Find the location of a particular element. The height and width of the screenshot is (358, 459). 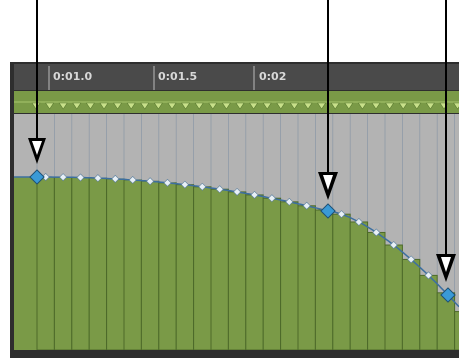

timeline-ruler: 0:01.0 0:01.5 0:02 is located at coordinates (236, 77).